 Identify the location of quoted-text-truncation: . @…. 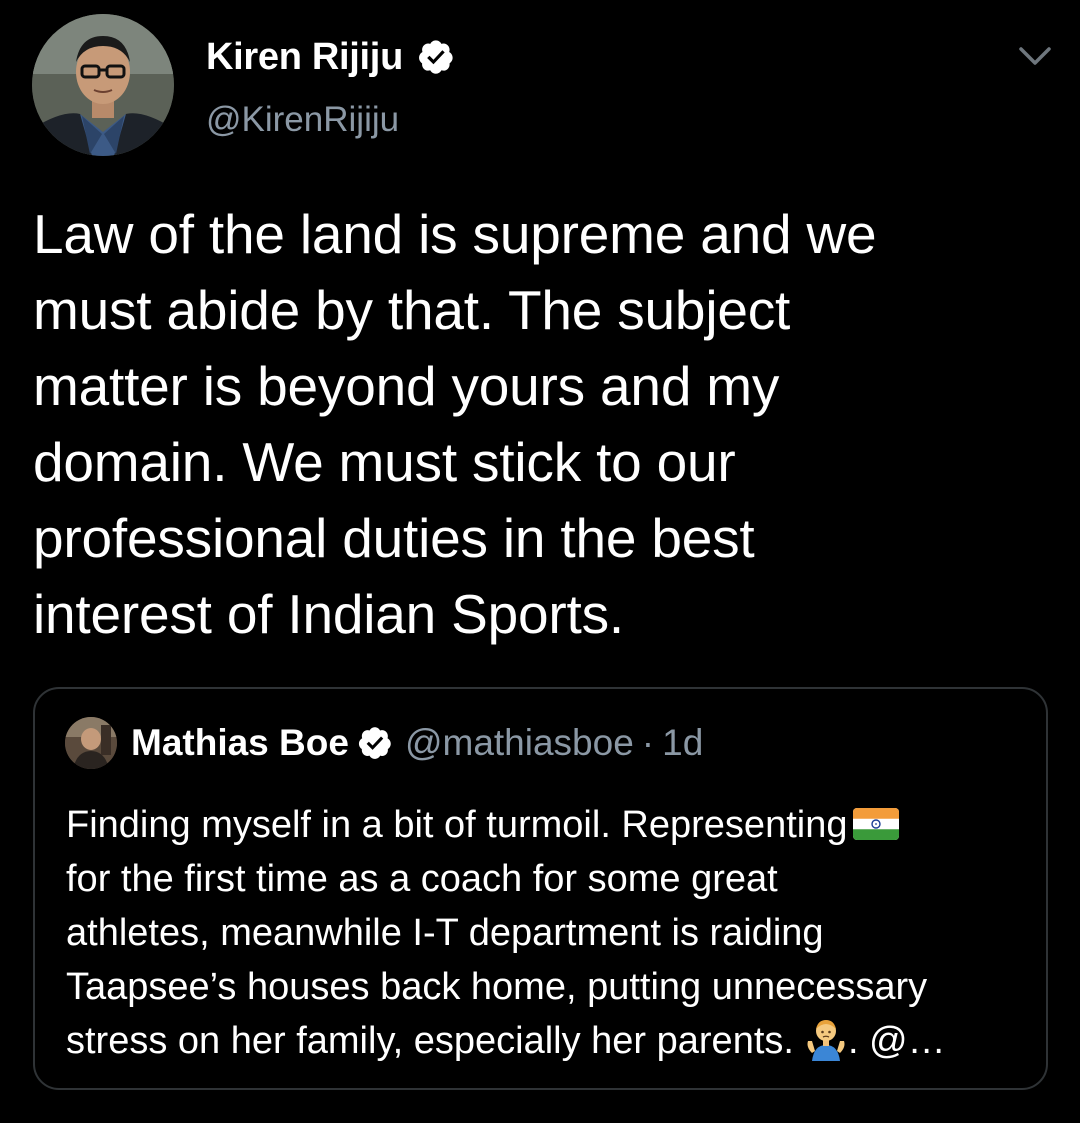
(896, 1041).